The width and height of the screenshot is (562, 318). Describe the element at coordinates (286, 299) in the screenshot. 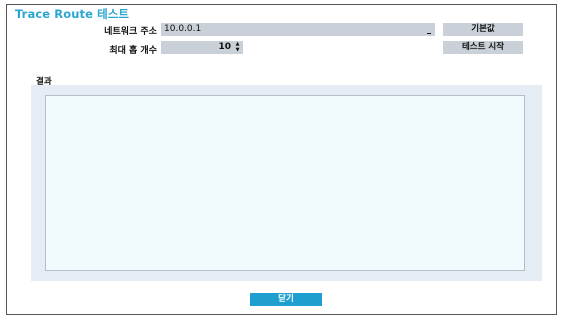

I see `close-button: 닫기` at that location.